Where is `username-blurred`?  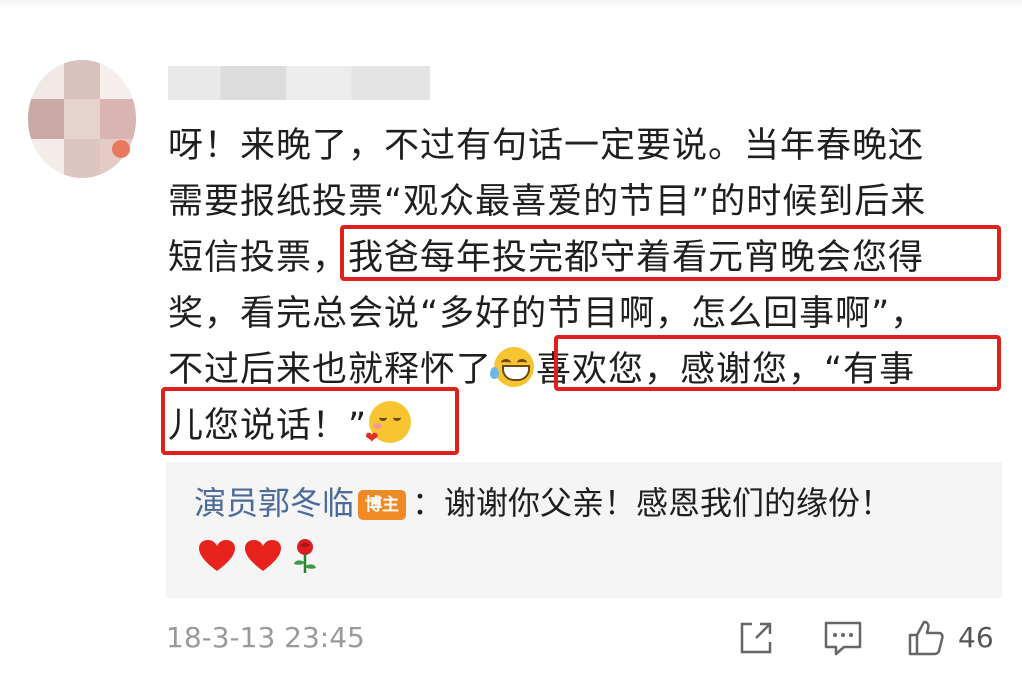
username-blurred is located at coordinates (299, 83).